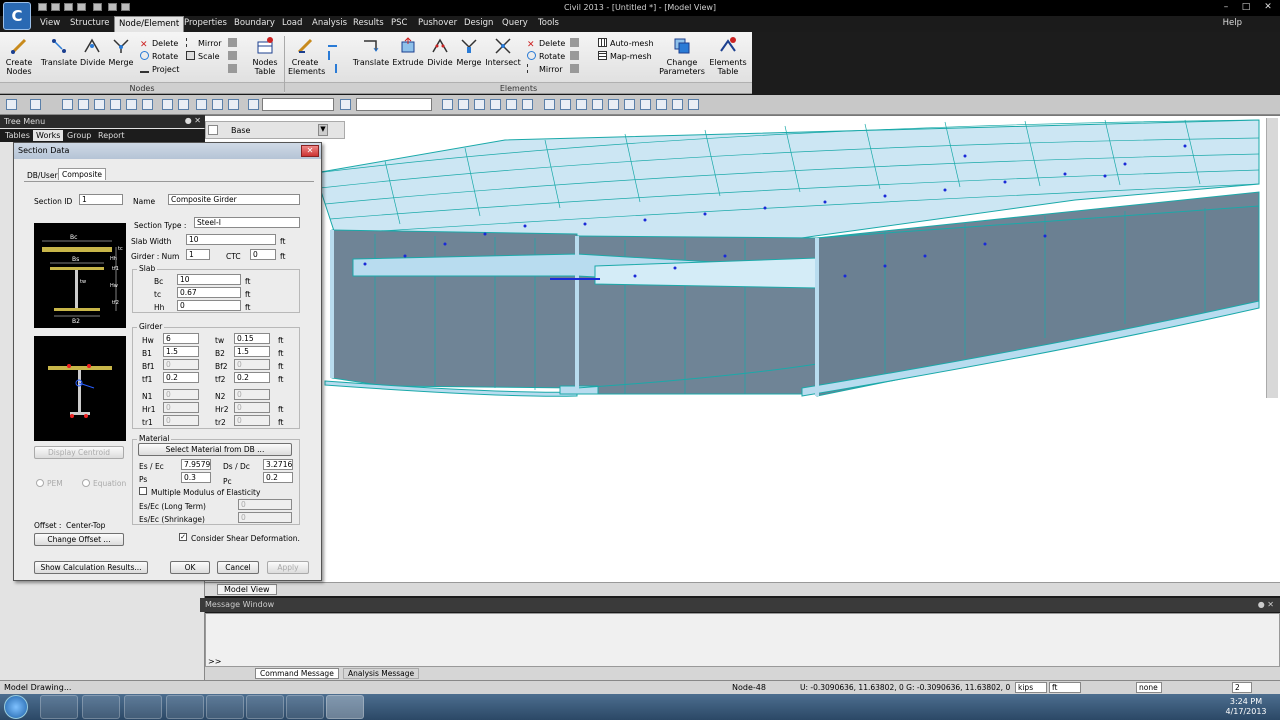 The height and width of the screenshot is (720, 1280). I want to click on menu-load: Load, so click(292, 23).